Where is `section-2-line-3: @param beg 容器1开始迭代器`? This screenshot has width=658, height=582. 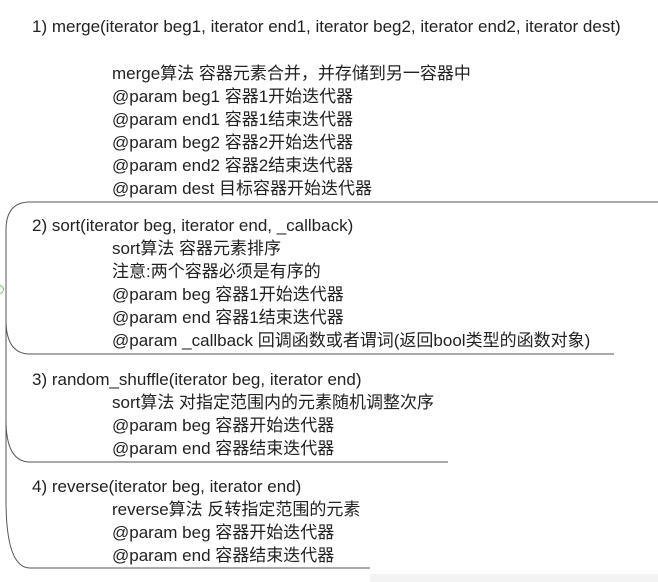
section-2-line-3: @param beg 容器1开始迭代器 is located at coordinates (228, 294).